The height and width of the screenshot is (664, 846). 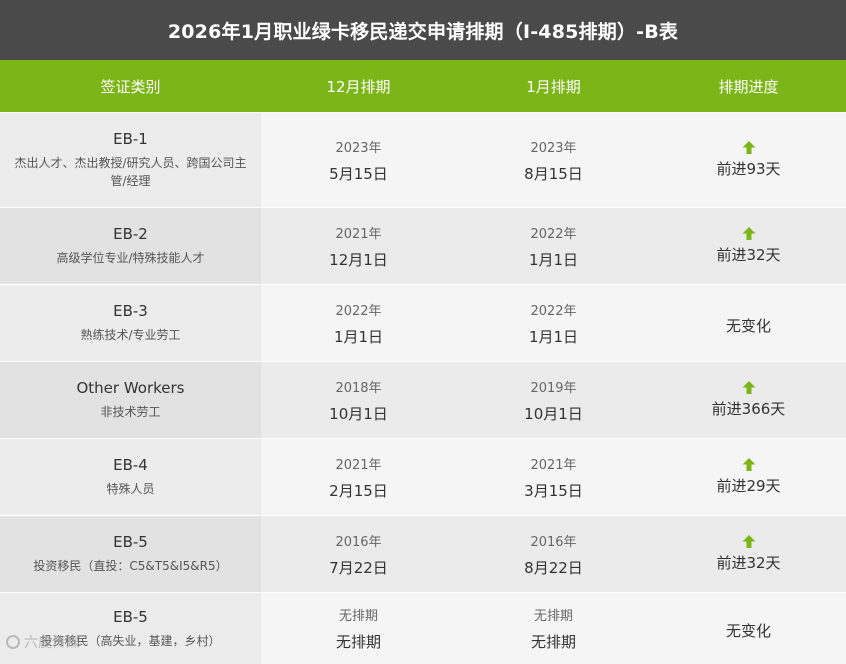 What do you see at coordinates (130, 323) in the screenshot?
I see `category-cell: EB-3 熟练技术/专业劳工` at bounding box center [130, 323].